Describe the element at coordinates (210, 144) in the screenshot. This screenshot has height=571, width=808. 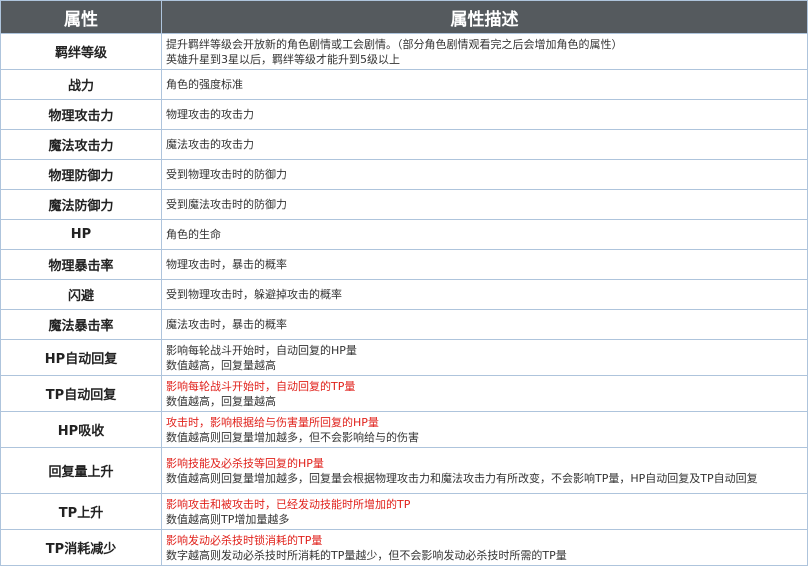
I see `description-line: 魔法攻击的攻击力` at that location.